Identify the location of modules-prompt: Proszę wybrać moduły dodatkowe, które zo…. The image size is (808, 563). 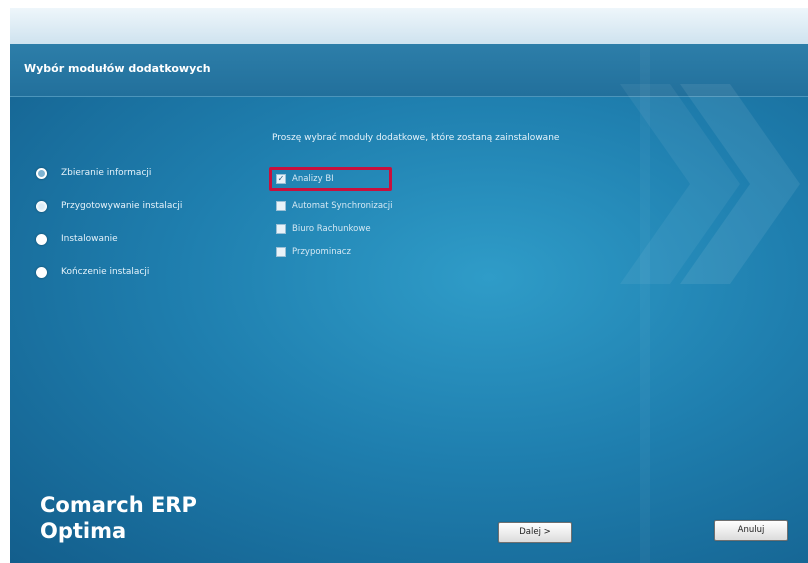
(416, 138).